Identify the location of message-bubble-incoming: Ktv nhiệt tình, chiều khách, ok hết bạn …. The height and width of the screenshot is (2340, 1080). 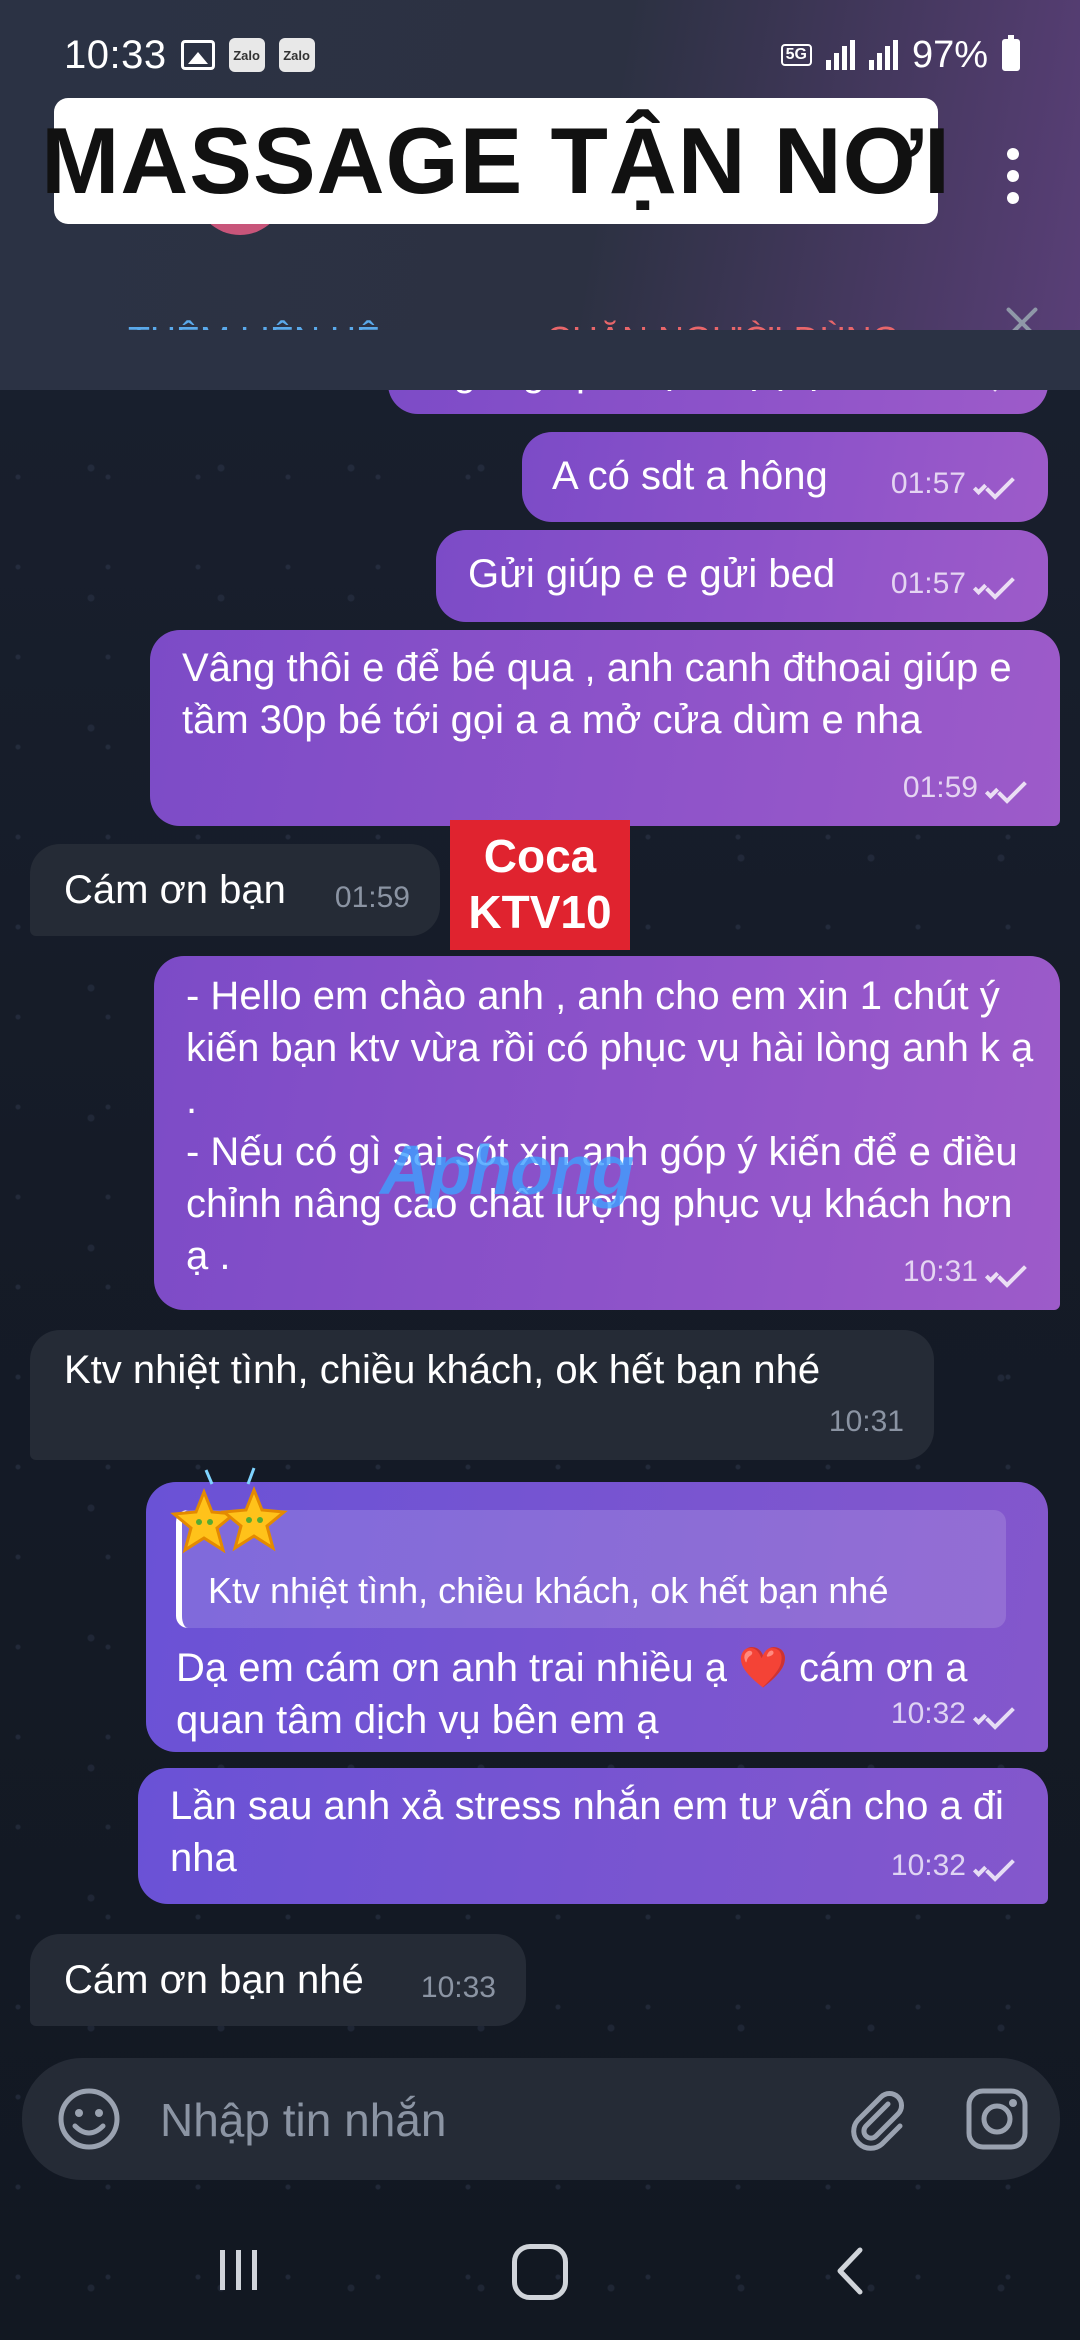
(482, 1395).